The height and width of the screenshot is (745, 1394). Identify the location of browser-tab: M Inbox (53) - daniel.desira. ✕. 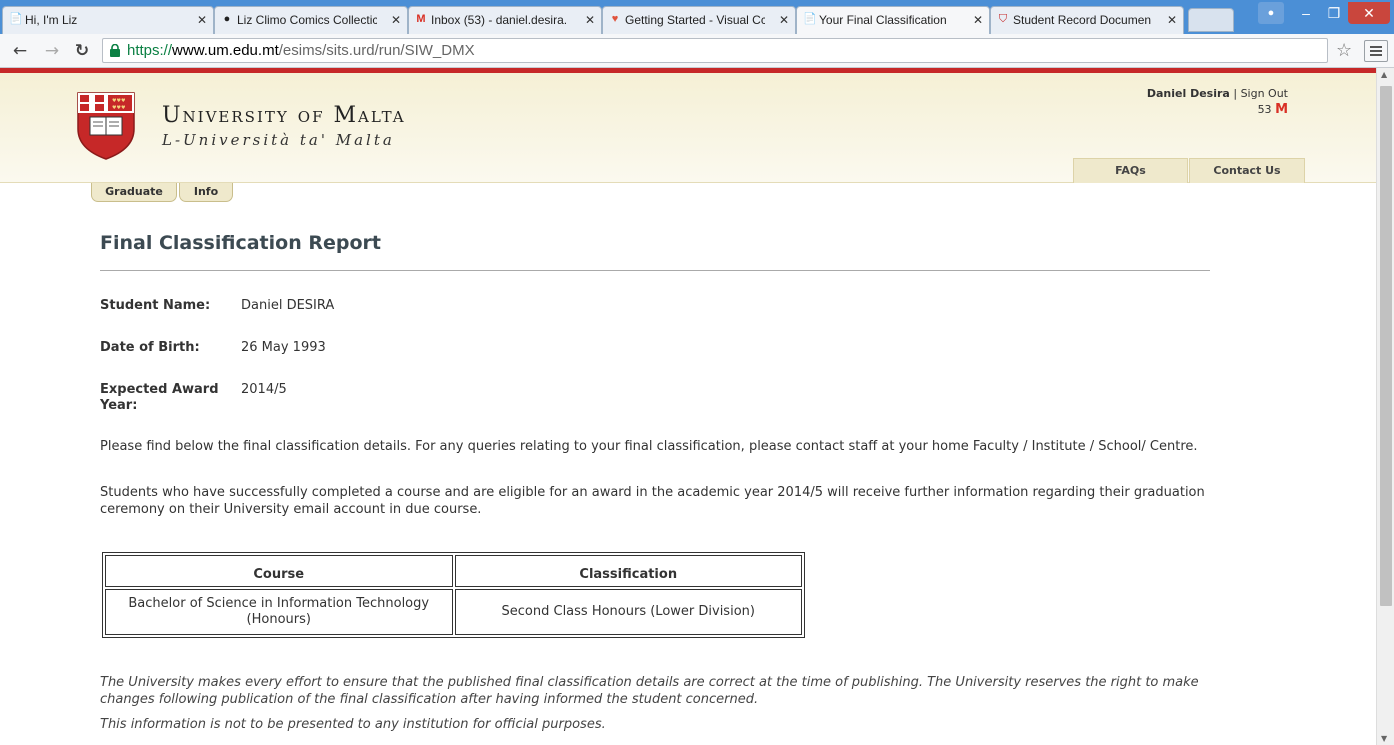
(505, 20).